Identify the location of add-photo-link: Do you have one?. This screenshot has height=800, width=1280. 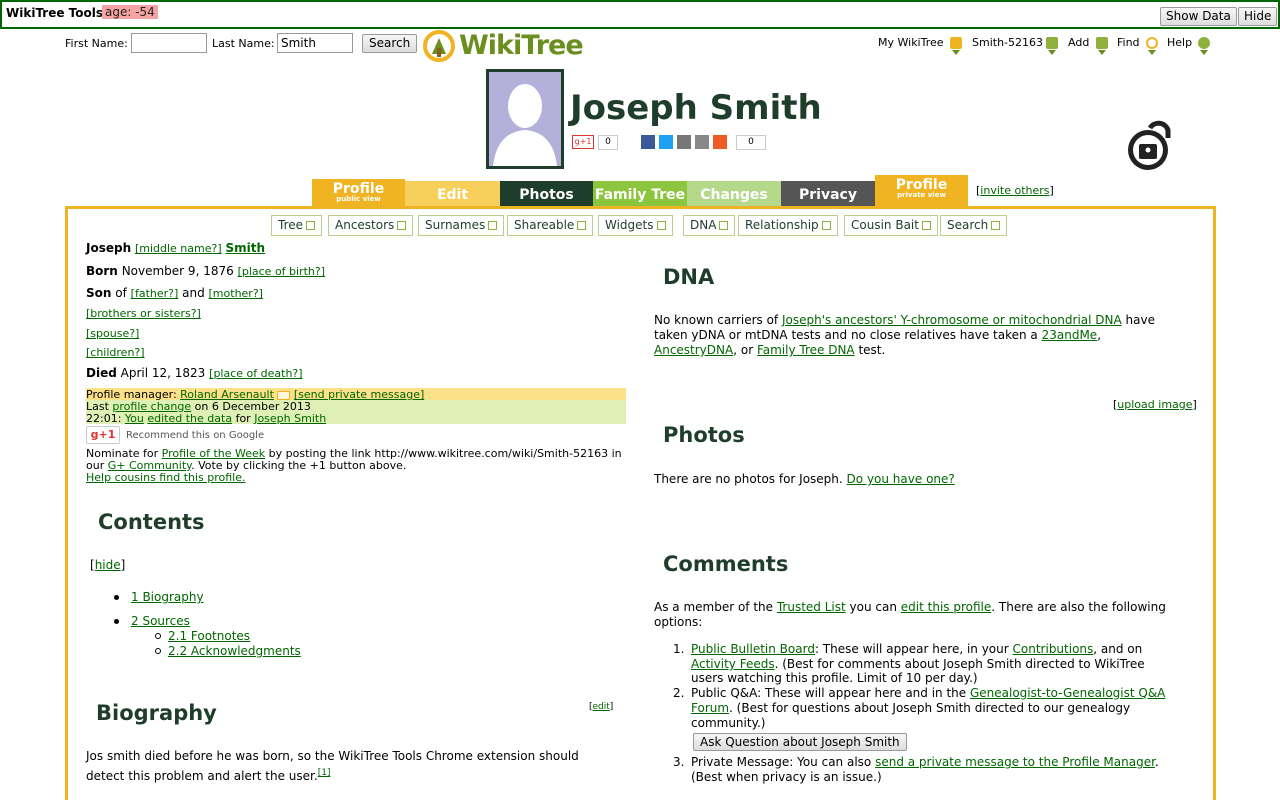
(901, 479).